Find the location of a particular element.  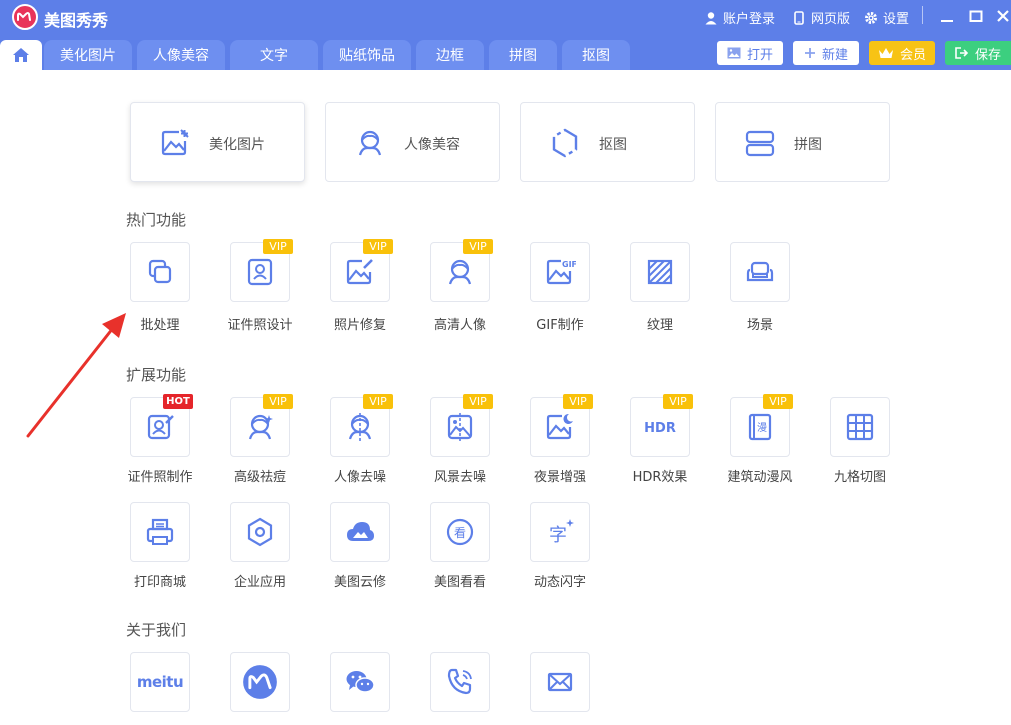

tile-manga: 漫 VIP is located at coordinates (761, 425).